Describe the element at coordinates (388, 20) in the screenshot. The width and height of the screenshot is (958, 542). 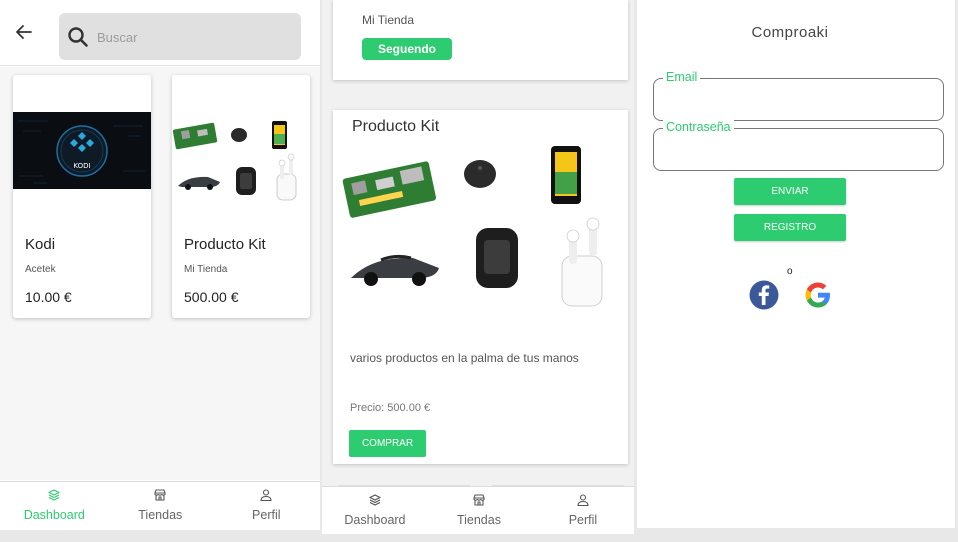
I see `store-name: Mi Tienda` at that location.